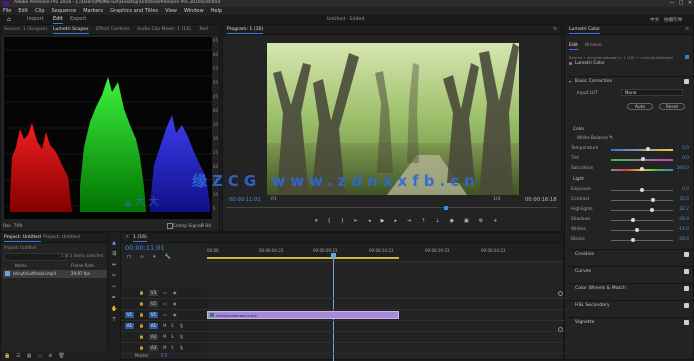  I want to click on whites-slider: Whites -14.0, so click(630, 230).